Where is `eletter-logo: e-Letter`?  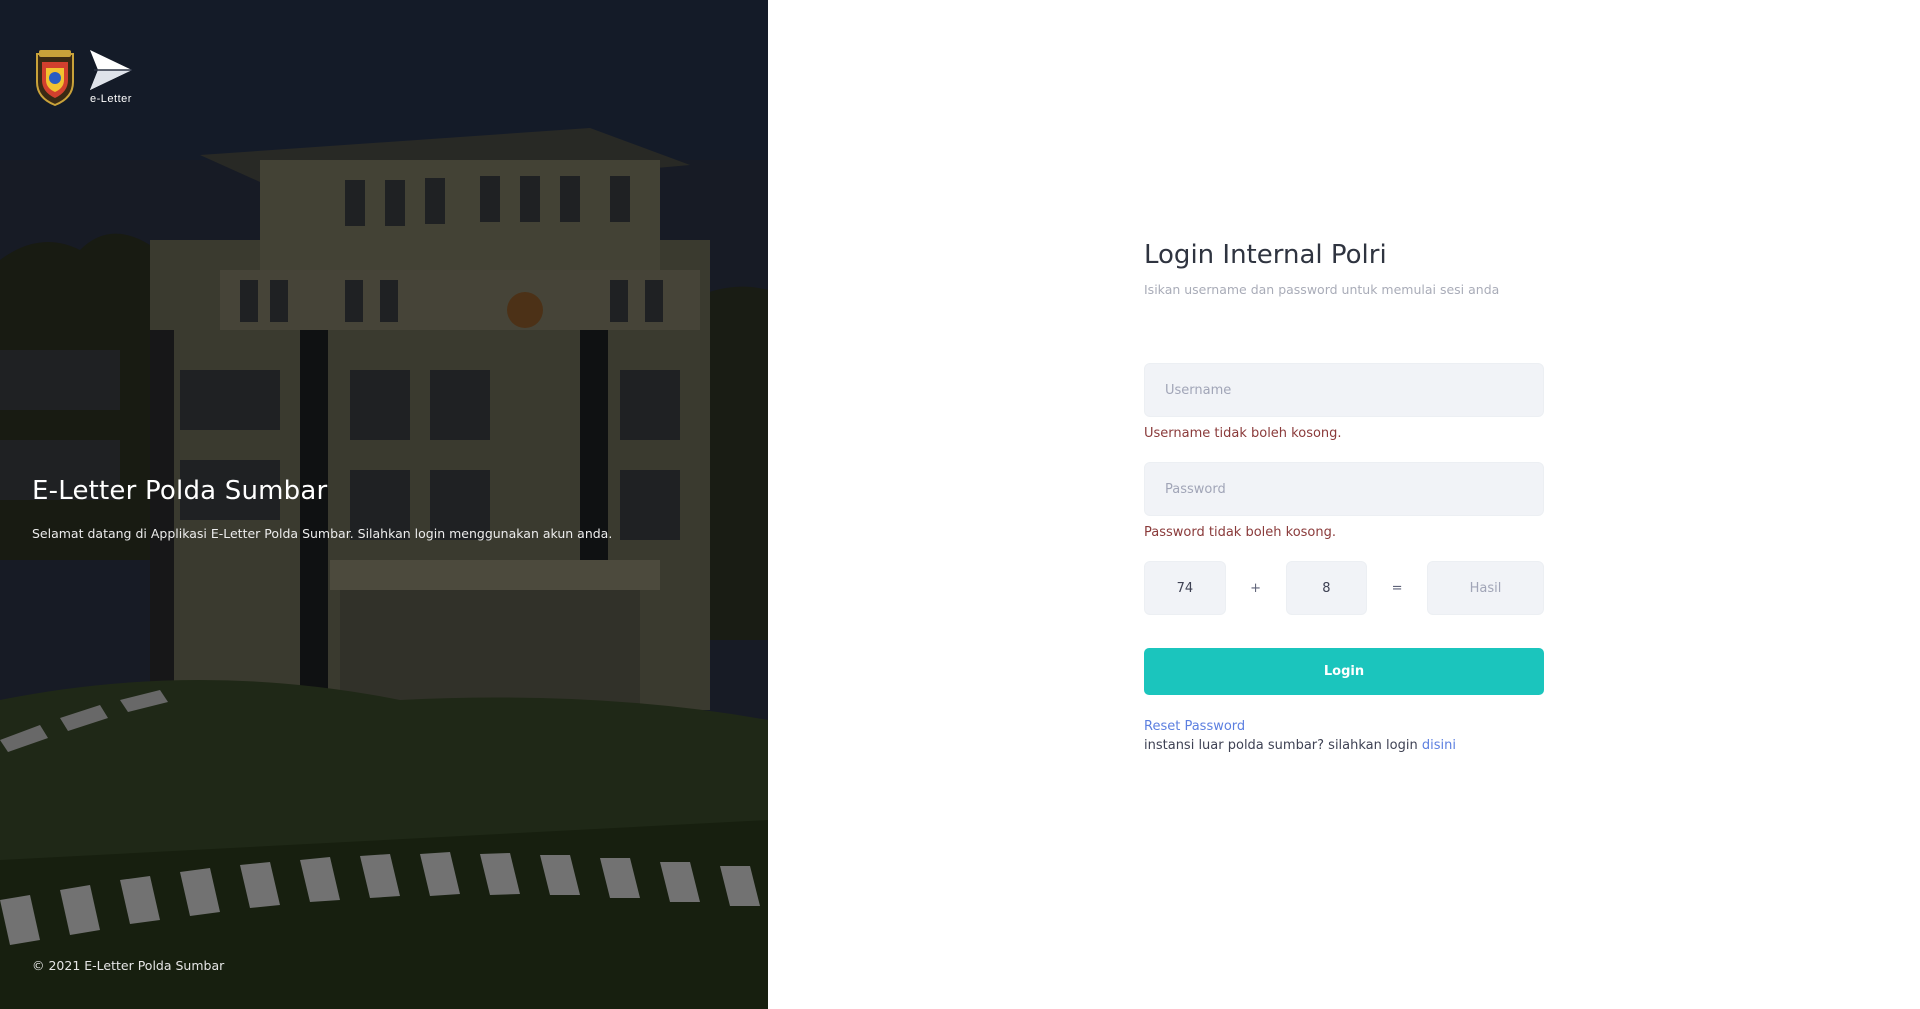 eletter-logo: e-Letter is located at coordinates (111, 76).